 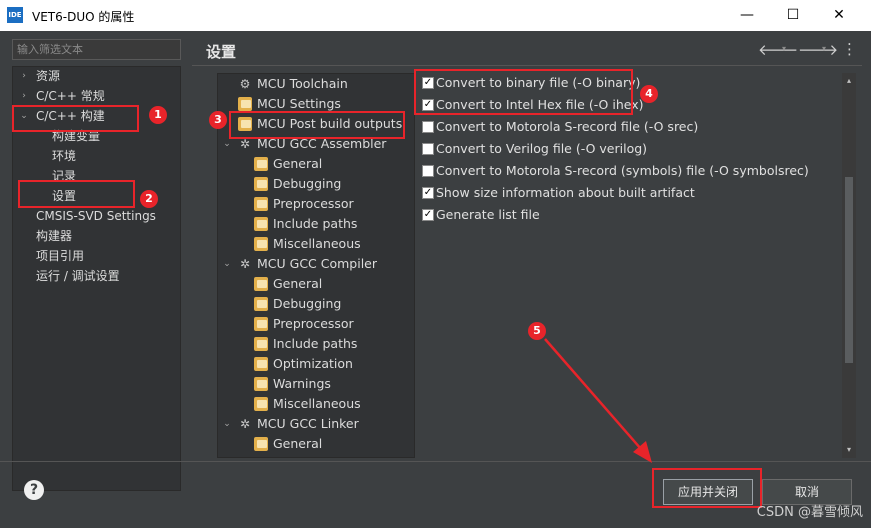 I want to click on annotation-badge-2: 2, so click(x=149, y=199).